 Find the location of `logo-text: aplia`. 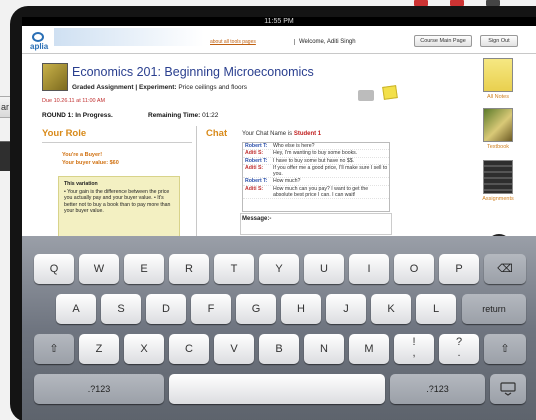

logo-text: aplia is located at coordinates (39, 46).